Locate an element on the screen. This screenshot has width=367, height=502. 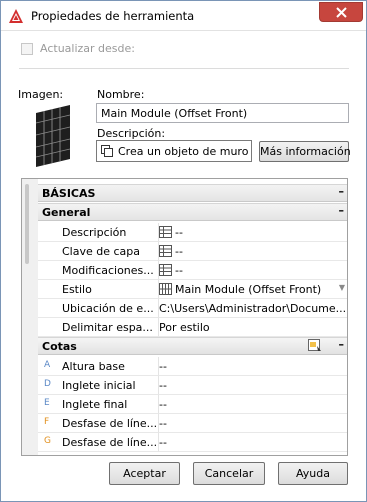
dimension-marker-icon: A is located at coordinates (47, 365).